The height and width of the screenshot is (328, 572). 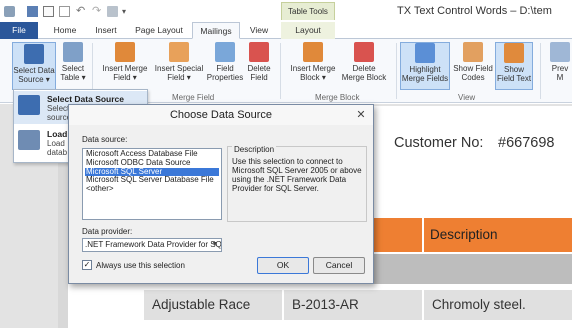 I want to click on table-cell-code: B-2013-AR, so click(x=353, y=305).